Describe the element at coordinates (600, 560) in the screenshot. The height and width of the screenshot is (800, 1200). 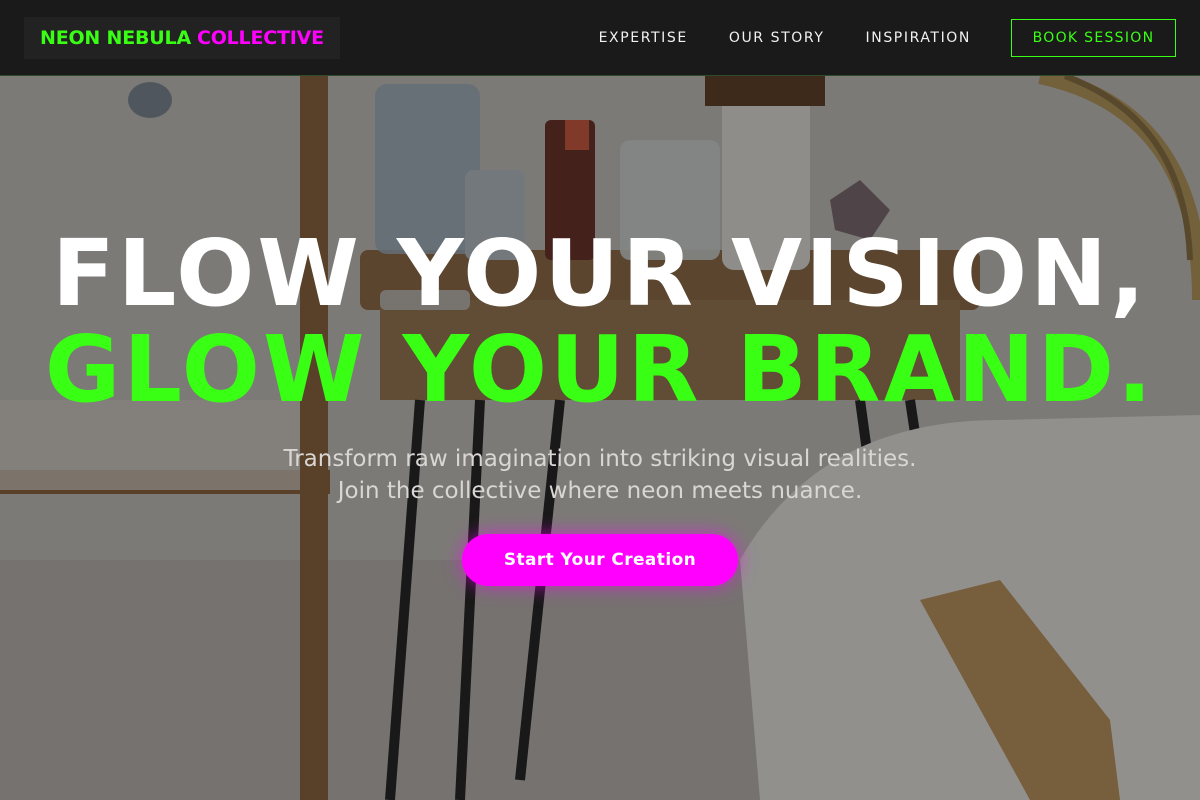
I see `start-creation-button: Start Your Creation` at that location.